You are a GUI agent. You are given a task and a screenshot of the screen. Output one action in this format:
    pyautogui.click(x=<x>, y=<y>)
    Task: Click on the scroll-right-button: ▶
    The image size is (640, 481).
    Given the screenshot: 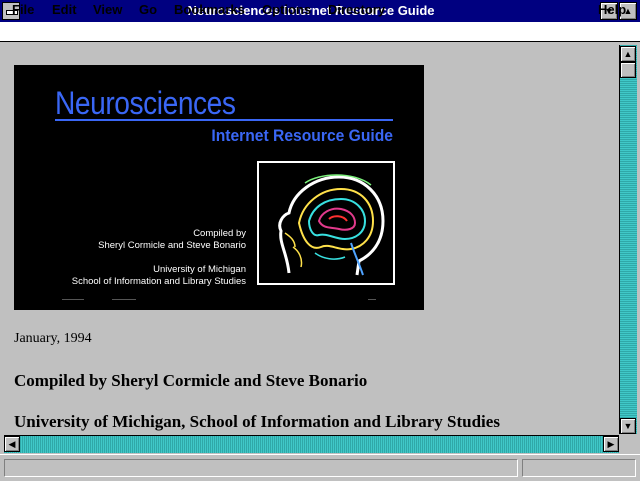 What is the action you would take?
    pyautogui.click(x=611, y=444)
    